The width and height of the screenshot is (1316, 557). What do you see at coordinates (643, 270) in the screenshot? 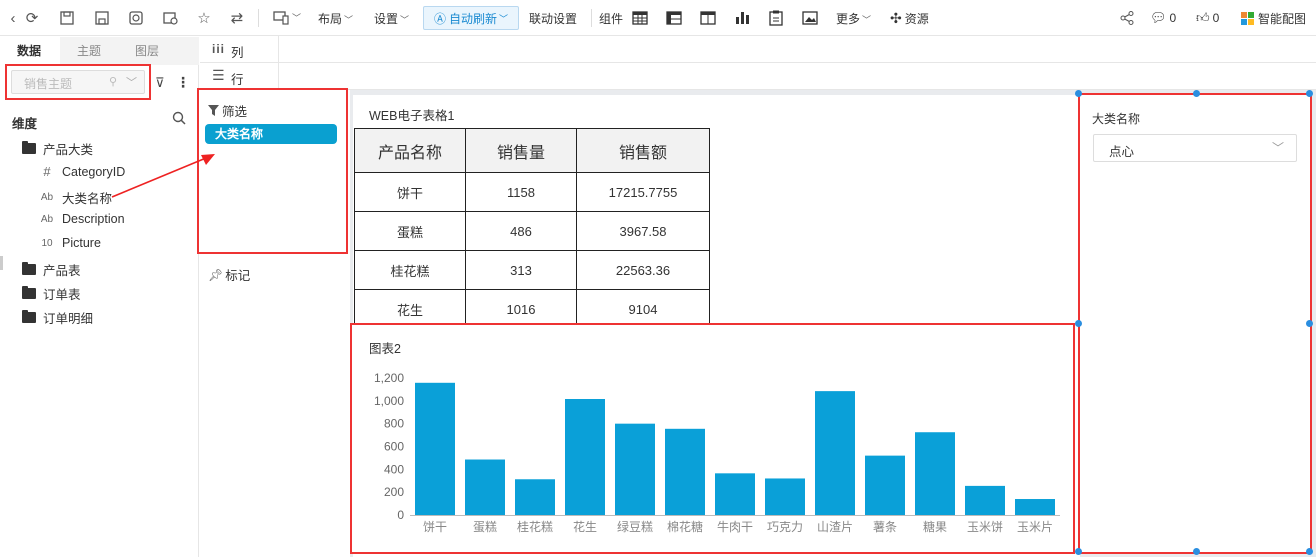
I see `table-cell: 22563.36` at bounding box center [643, 270].